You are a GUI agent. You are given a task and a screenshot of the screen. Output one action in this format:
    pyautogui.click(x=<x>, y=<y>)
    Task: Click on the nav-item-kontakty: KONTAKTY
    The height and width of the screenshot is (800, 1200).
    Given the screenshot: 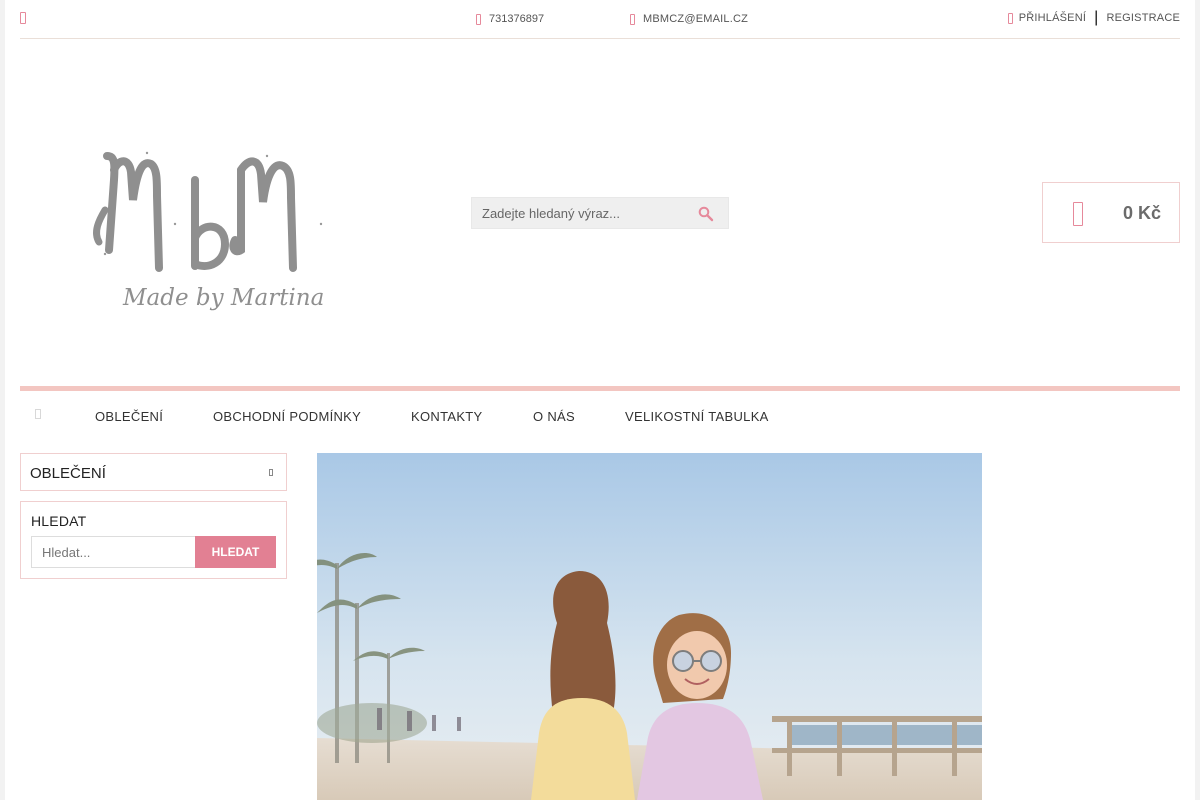 What is the action you would take?
    pyautogui.click(x=447, y=416)
    